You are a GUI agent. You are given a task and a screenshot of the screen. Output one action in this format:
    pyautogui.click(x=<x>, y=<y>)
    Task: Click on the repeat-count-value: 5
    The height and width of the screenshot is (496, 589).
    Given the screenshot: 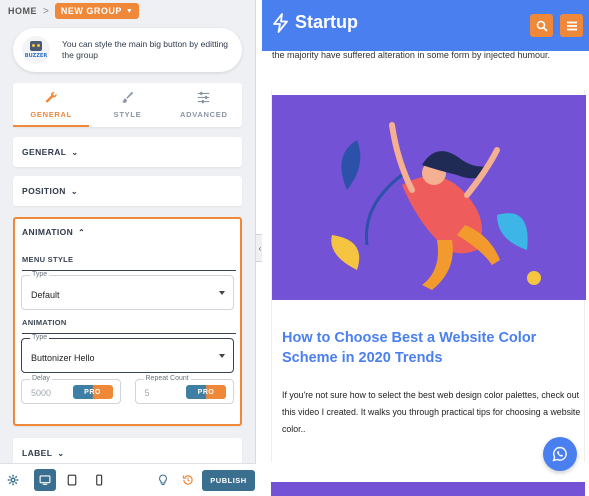 What is the action you would take?
    pyautogui.click(x=147, y=393)
    